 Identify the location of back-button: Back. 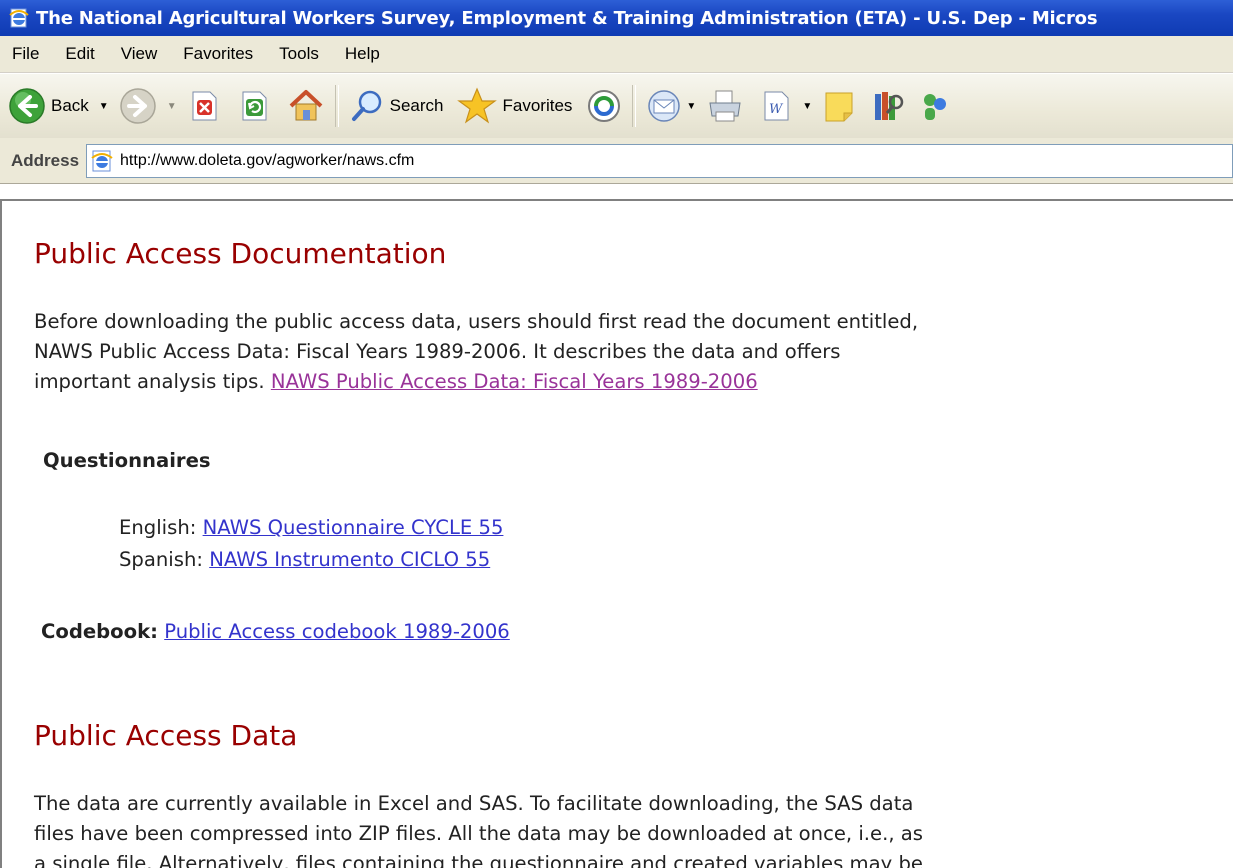
(48, 106).